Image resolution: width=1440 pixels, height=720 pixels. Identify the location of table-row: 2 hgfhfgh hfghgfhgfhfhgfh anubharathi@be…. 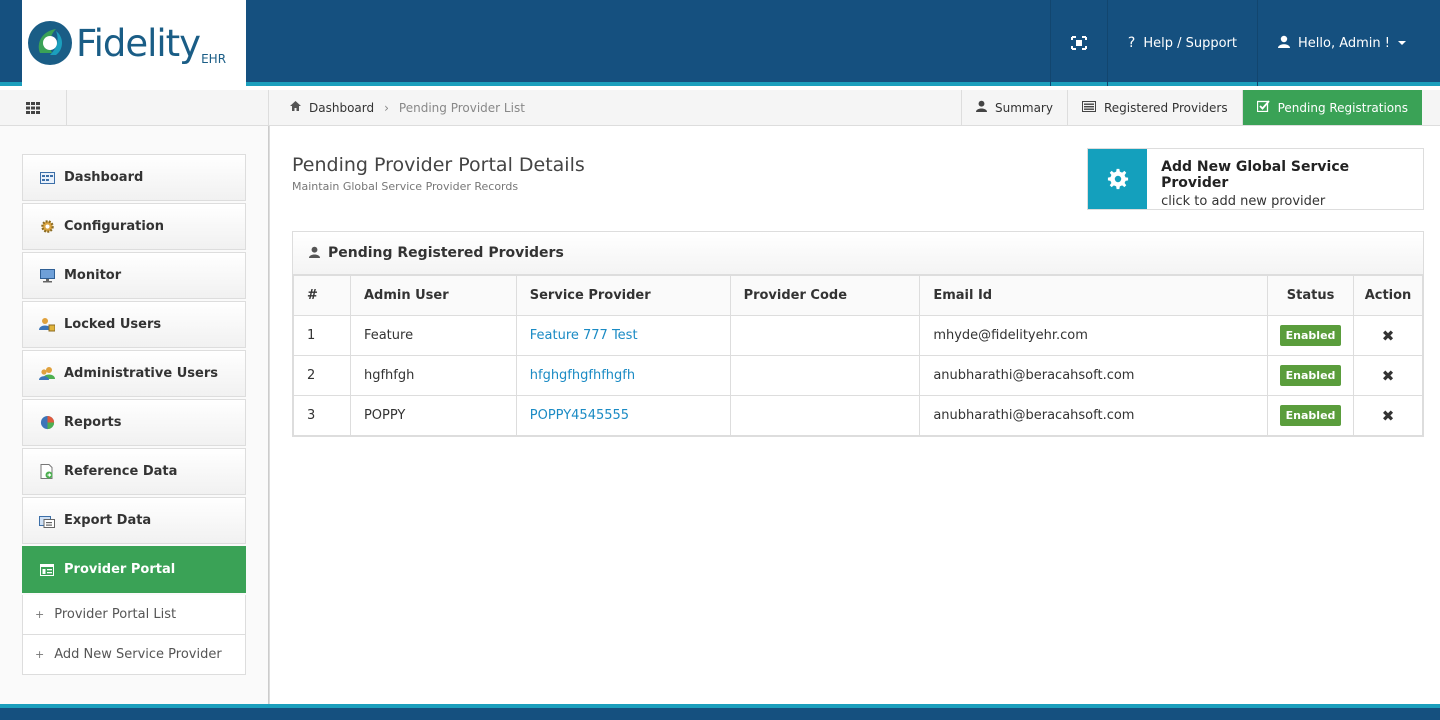
(858, 375).